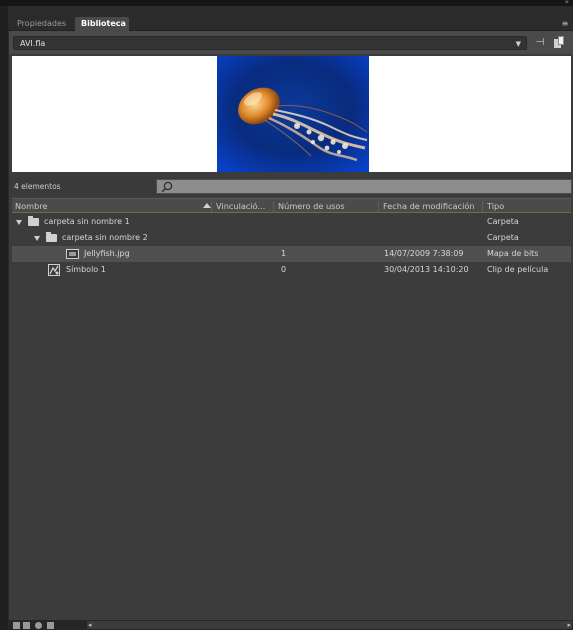  I want to click on new-folder-icon, so click(26, 625).